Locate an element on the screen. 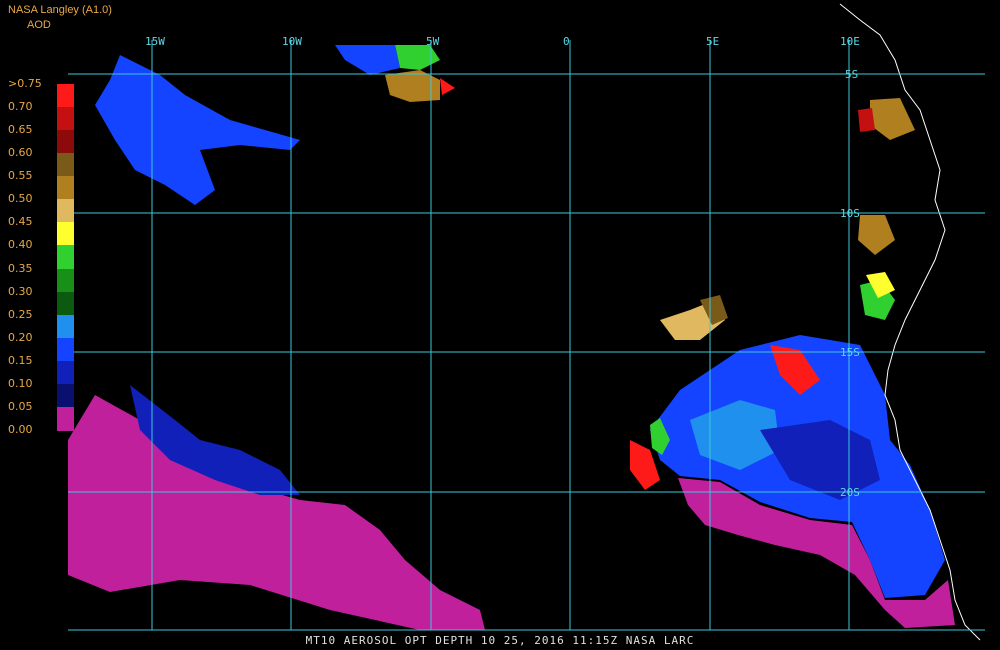 The height and width of the screenshot is (650, 1000). lon-label-0: 0 is located at coordinates (566, 41).